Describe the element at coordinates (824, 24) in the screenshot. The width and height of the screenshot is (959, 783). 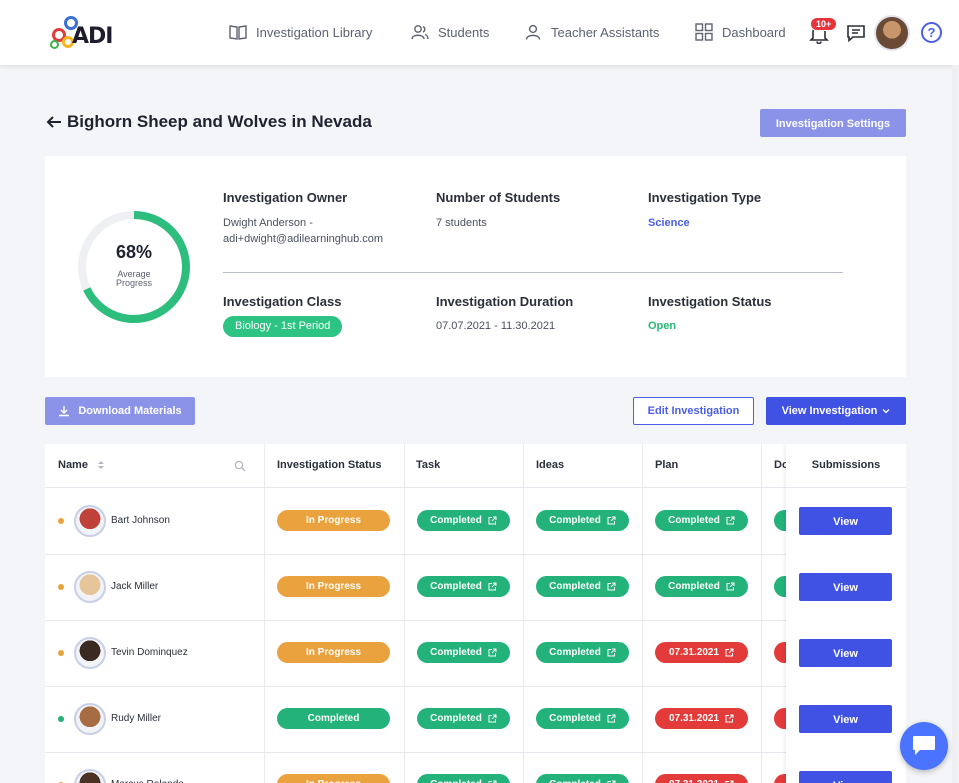
I see `notification-badge: 10+` at that location.